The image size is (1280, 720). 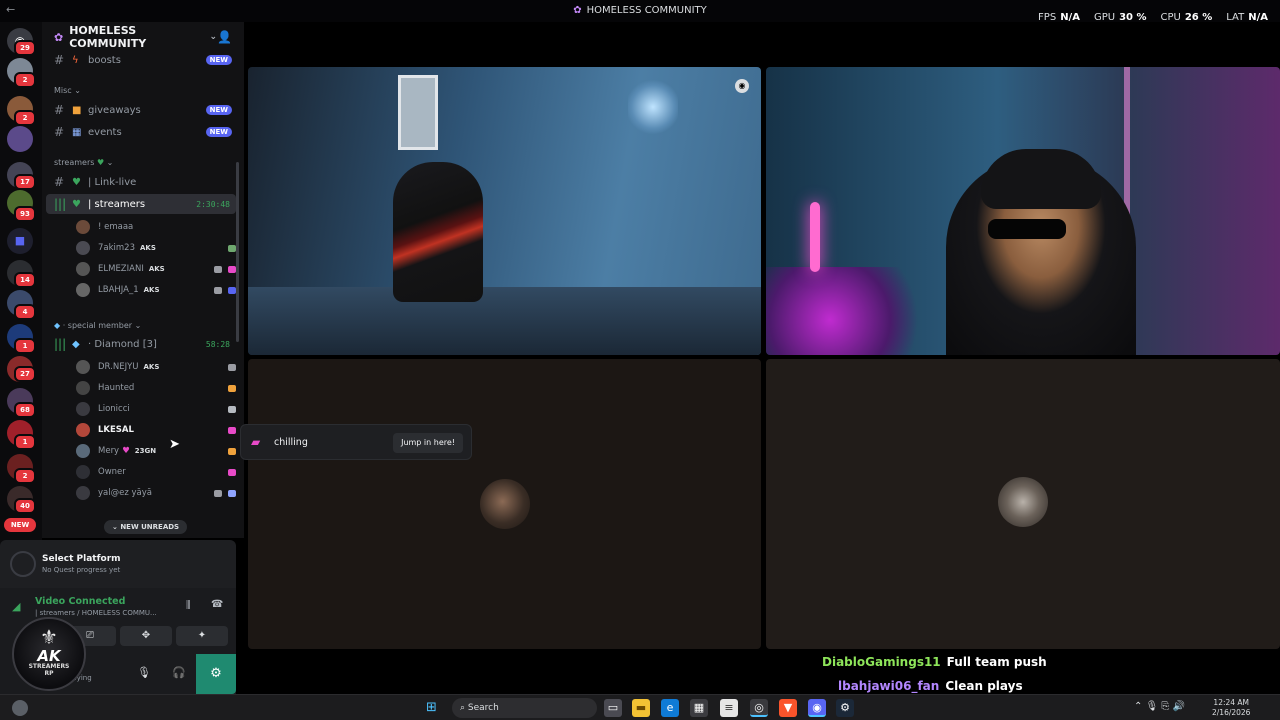 What do you see at coordinates (613, 708) in the screenshot?
I see `task-view-icon: ▭` at bounding box center [613, 708].